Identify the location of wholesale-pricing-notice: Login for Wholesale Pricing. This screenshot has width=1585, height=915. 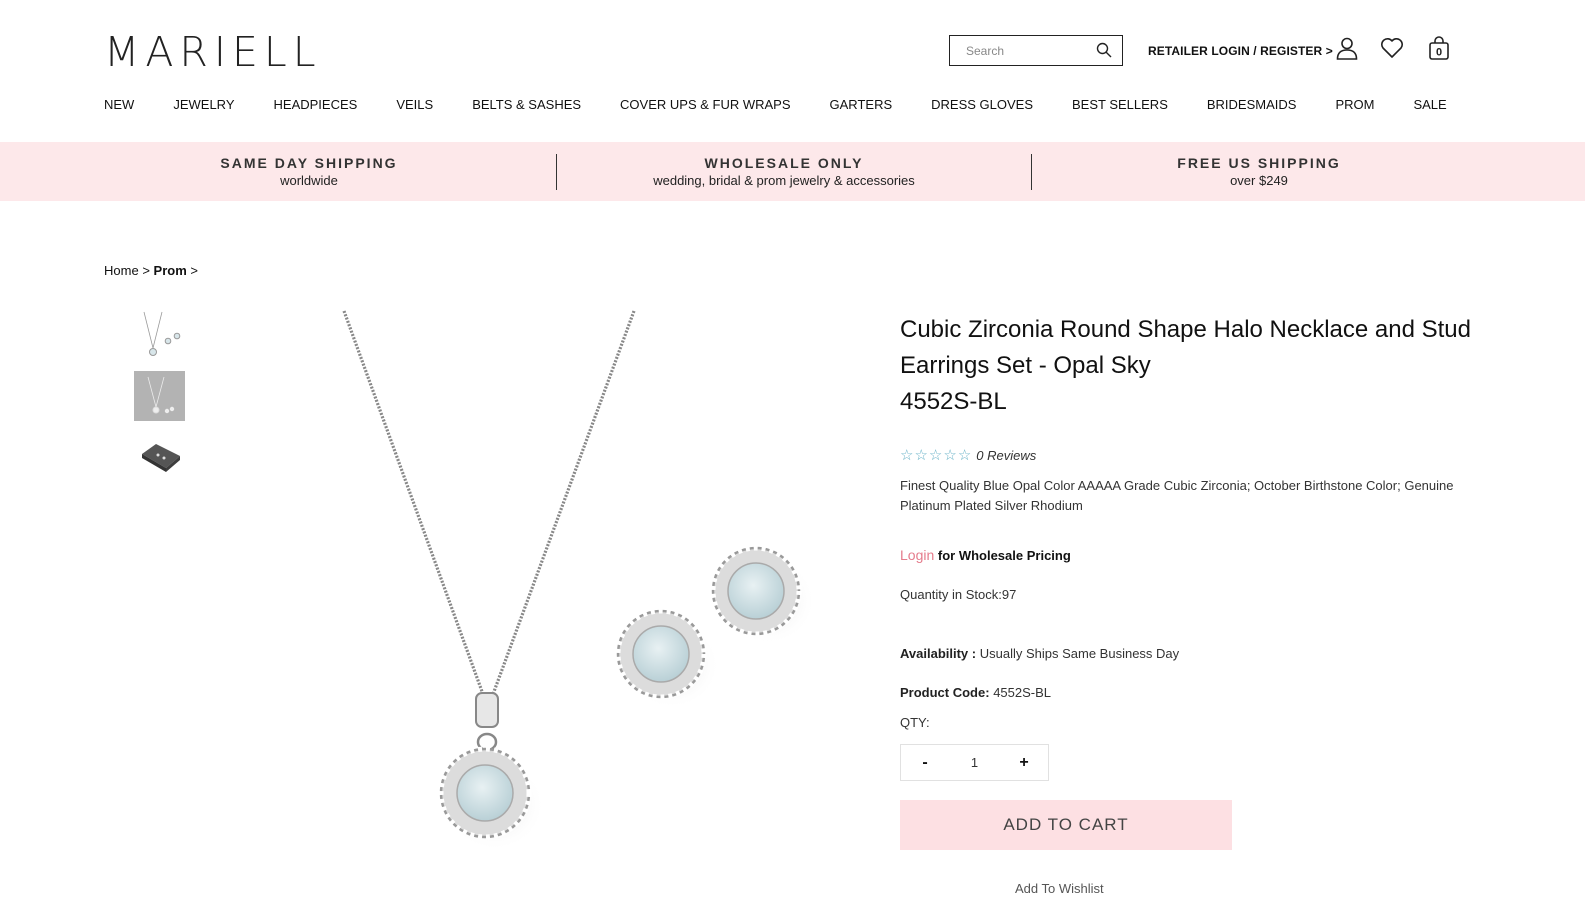
(985, 555).